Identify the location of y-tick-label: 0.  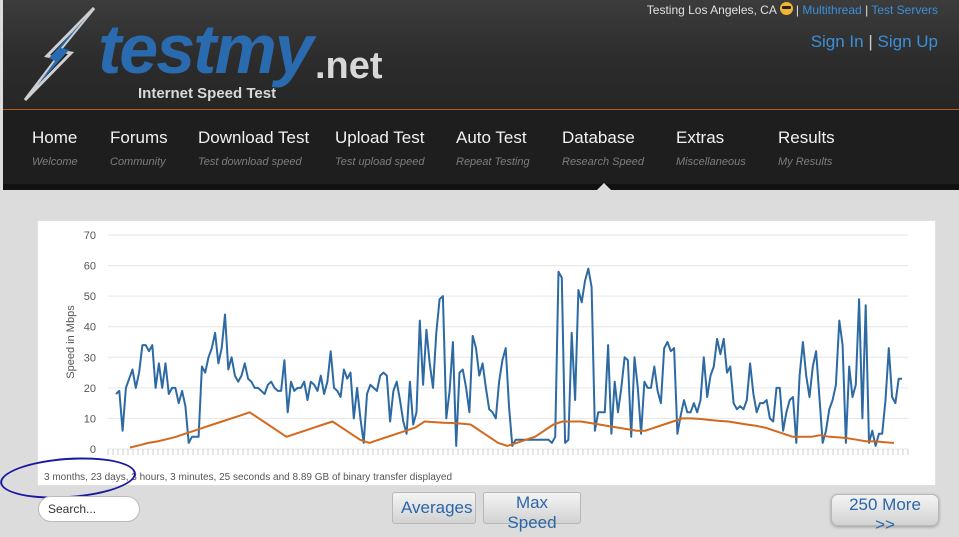
(93, 450).